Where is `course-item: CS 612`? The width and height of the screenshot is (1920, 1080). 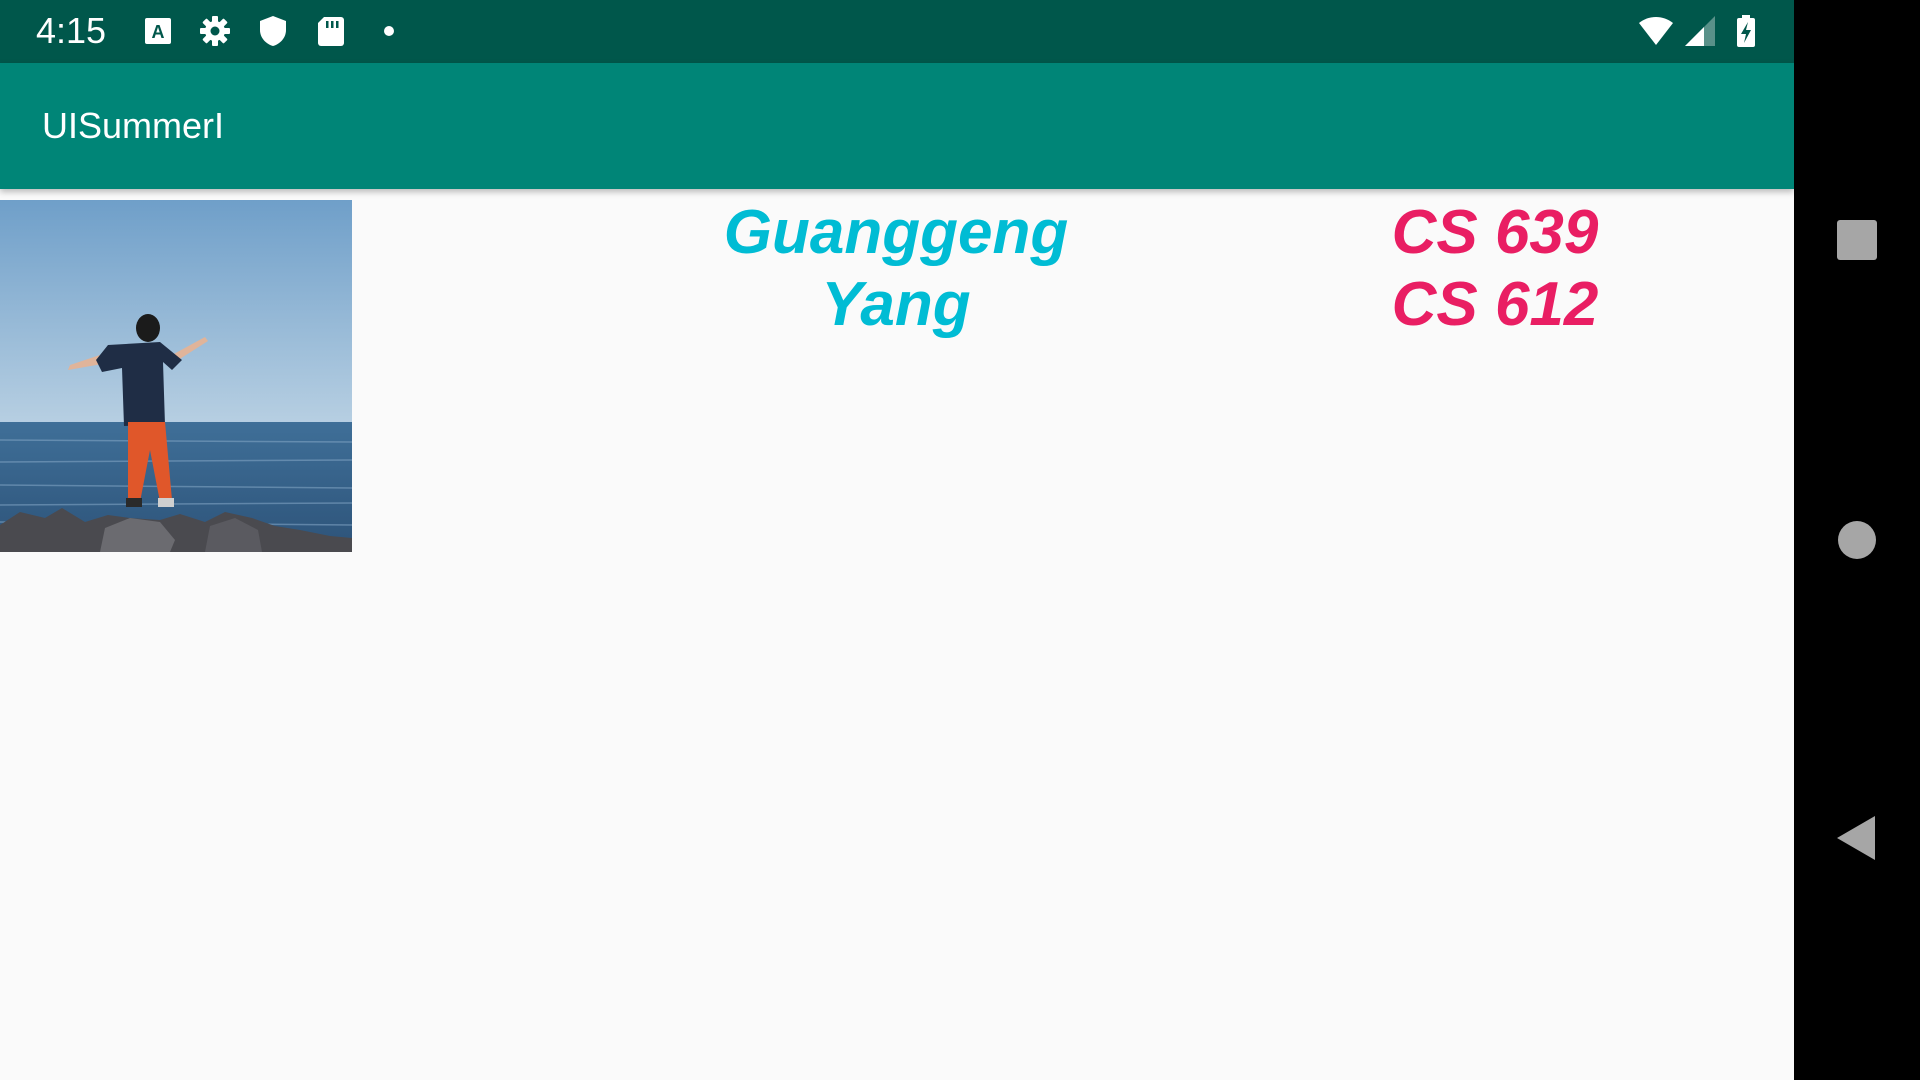 course-item: CS 612 is located at coordinates (1495, 304).